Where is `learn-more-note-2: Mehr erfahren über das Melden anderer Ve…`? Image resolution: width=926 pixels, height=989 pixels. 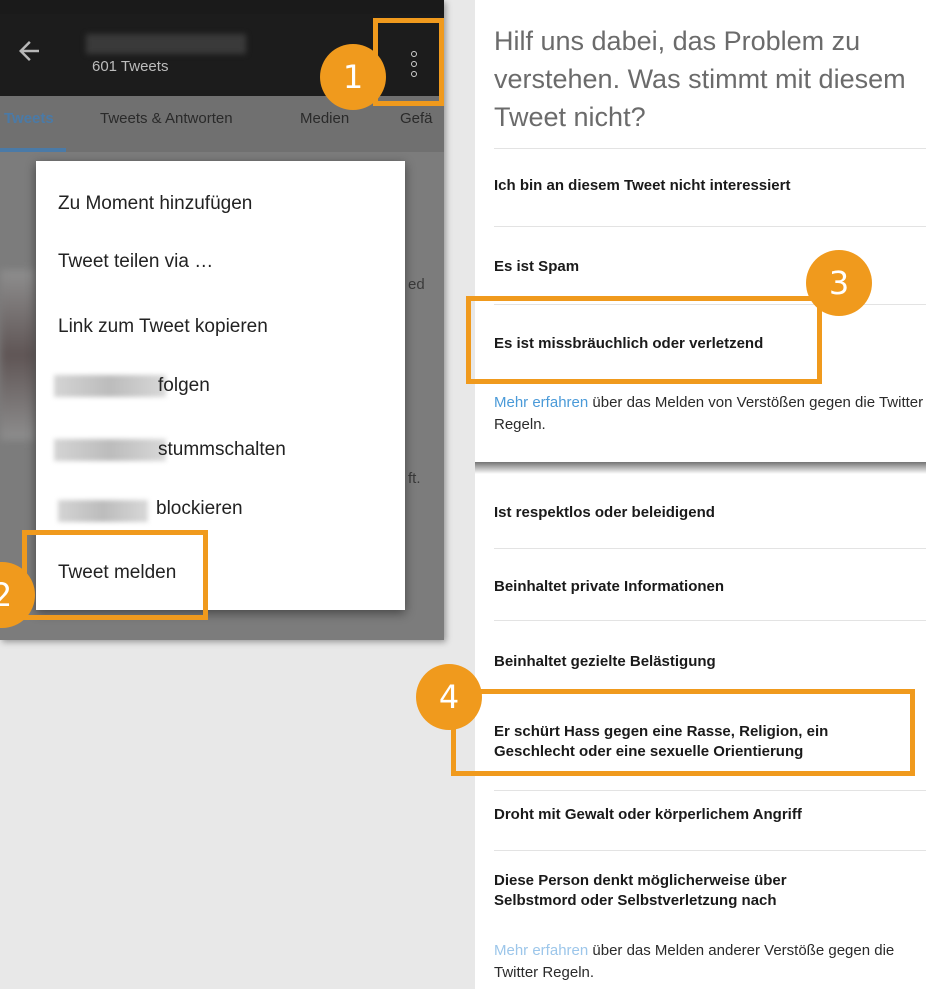
learn-more-note-2: Mehr erfahren über das Melden anderer Ve… is located at coordinates (710, 962).